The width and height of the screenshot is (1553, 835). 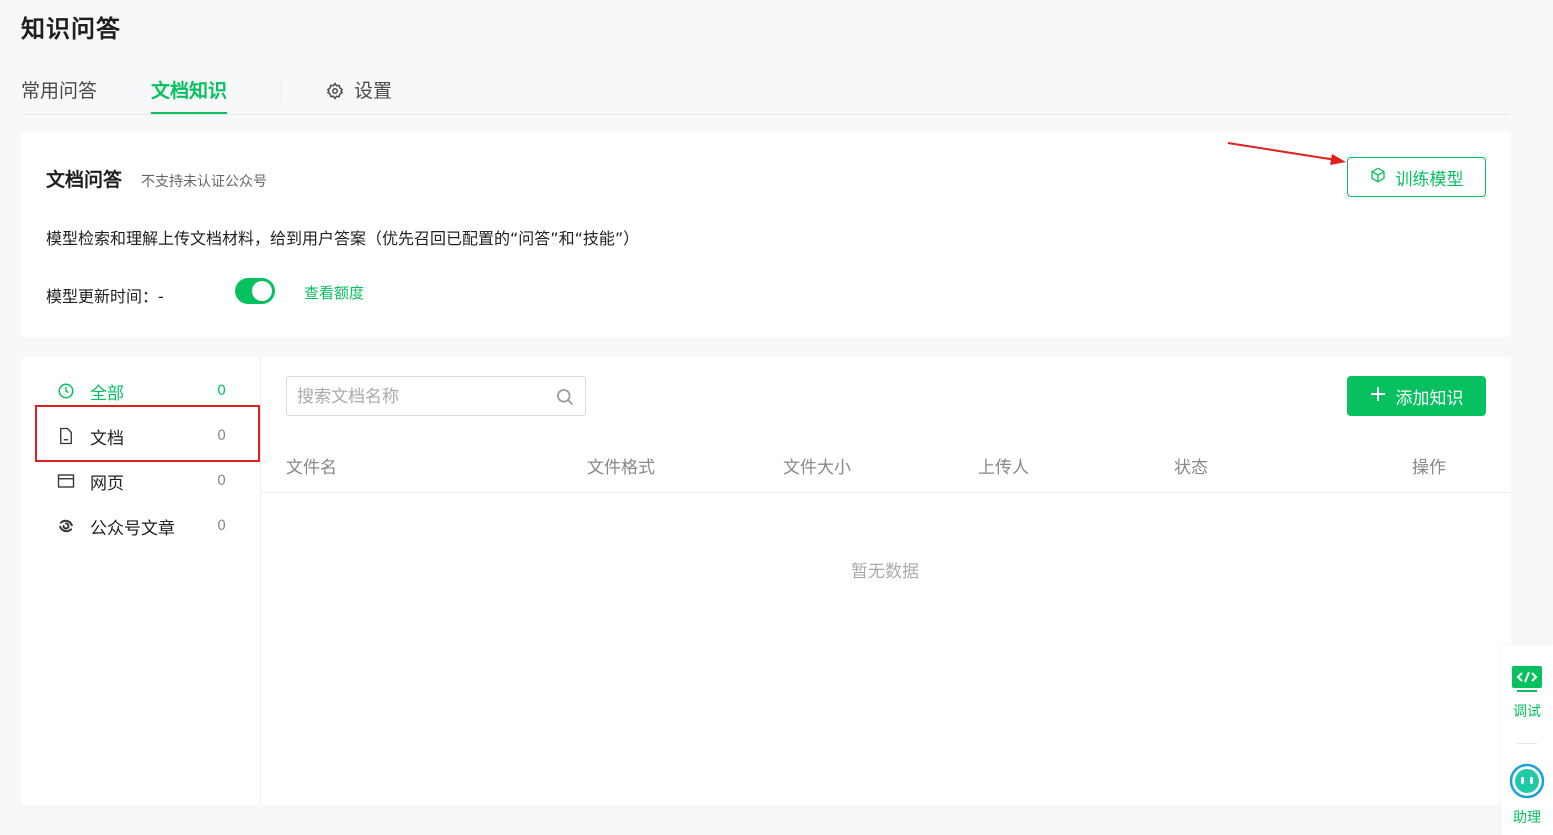 I want to click on float-divider, so click(x=1527, y=743).